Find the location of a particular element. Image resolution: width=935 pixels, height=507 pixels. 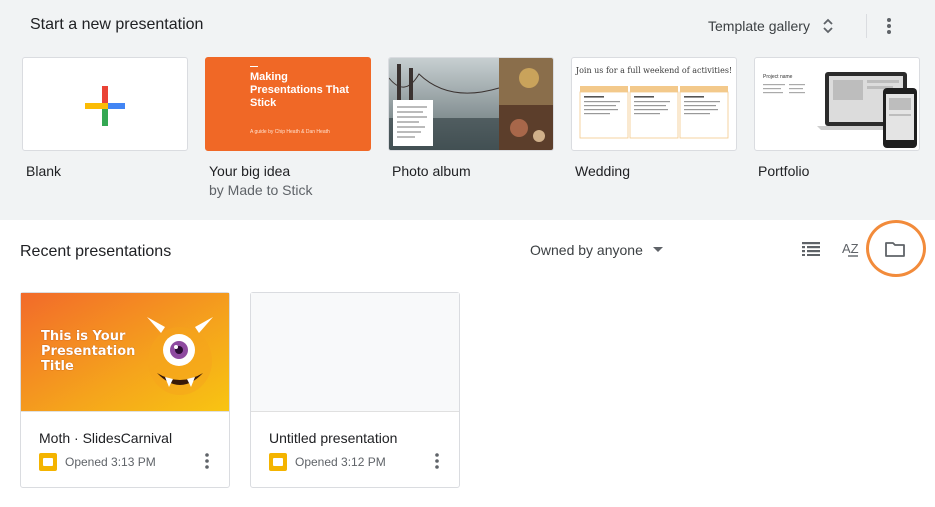

sort-button: AZ is located at coordinates (853, 249).